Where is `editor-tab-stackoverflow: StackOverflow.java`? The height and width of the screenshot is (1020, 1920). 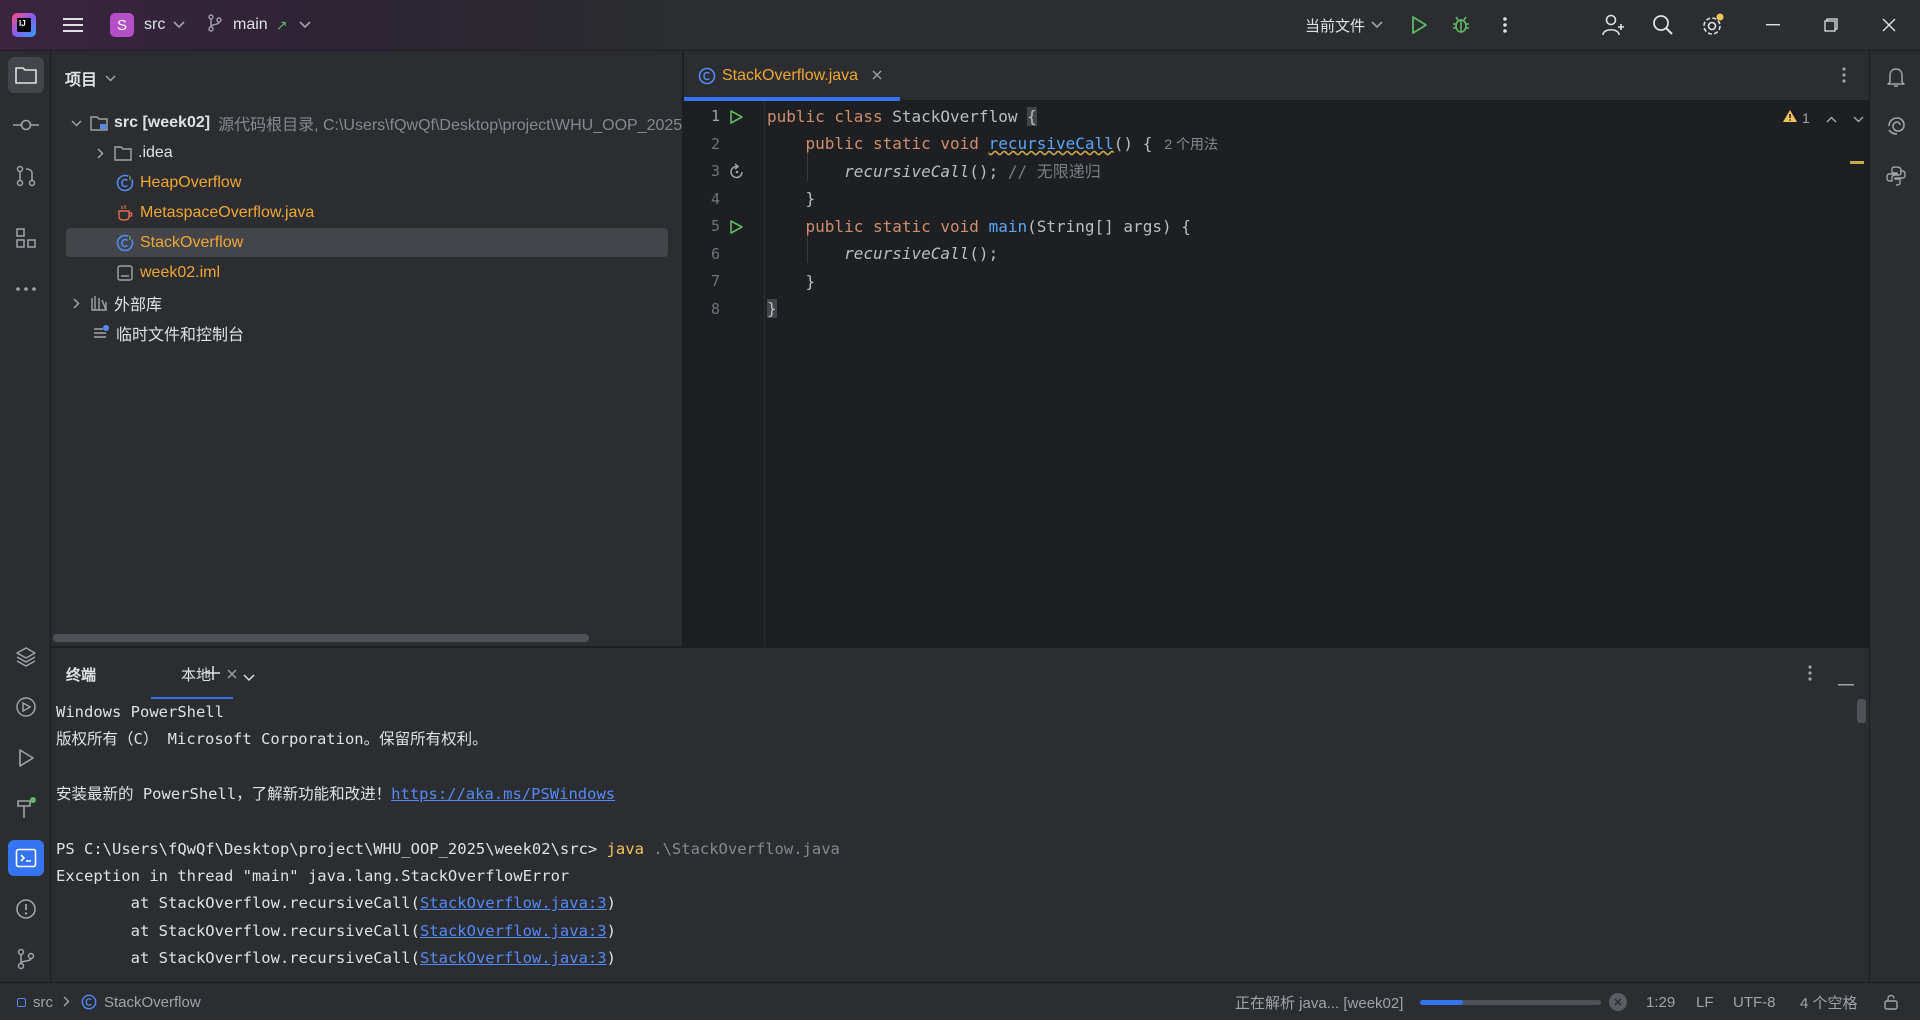
editor-tab-stackoverflow: StackOverflow.java is located at coordinates (790, 76).